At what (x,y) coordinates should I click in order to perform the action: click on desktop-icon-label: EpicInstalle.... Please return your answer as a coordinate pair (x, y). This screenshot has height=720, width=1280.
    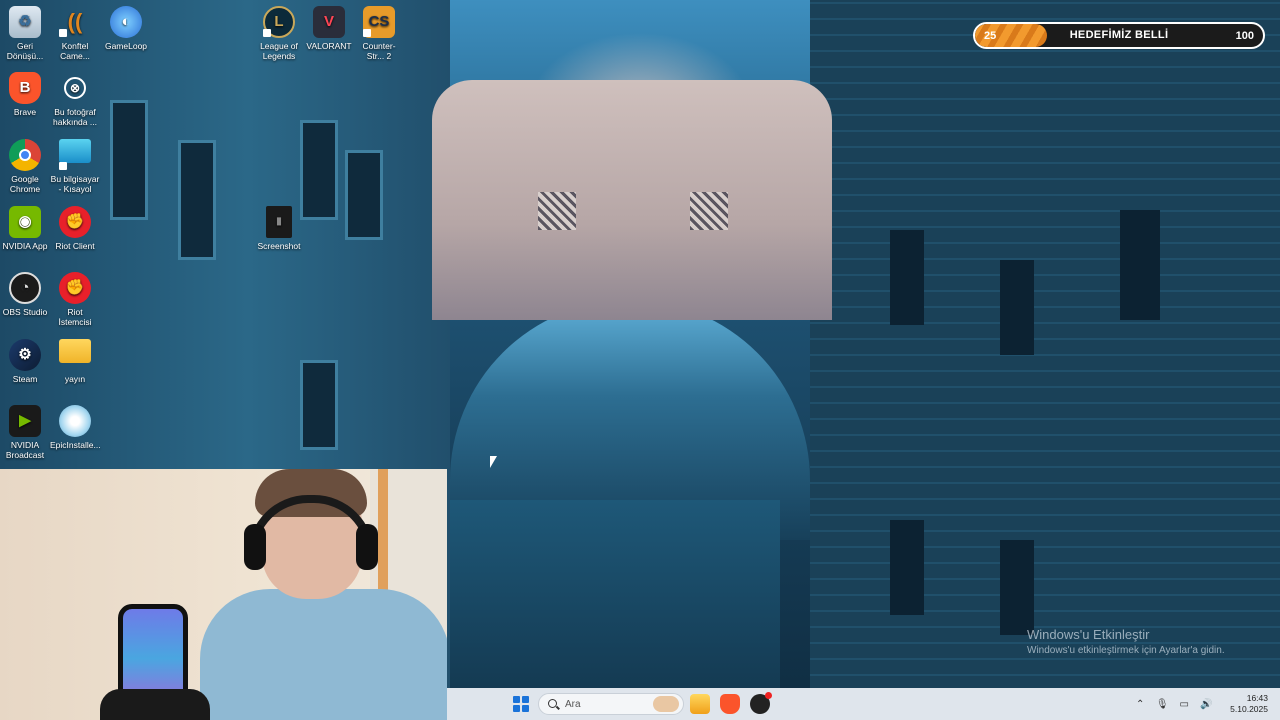
    Looking at the image, I should click on (75, 445).